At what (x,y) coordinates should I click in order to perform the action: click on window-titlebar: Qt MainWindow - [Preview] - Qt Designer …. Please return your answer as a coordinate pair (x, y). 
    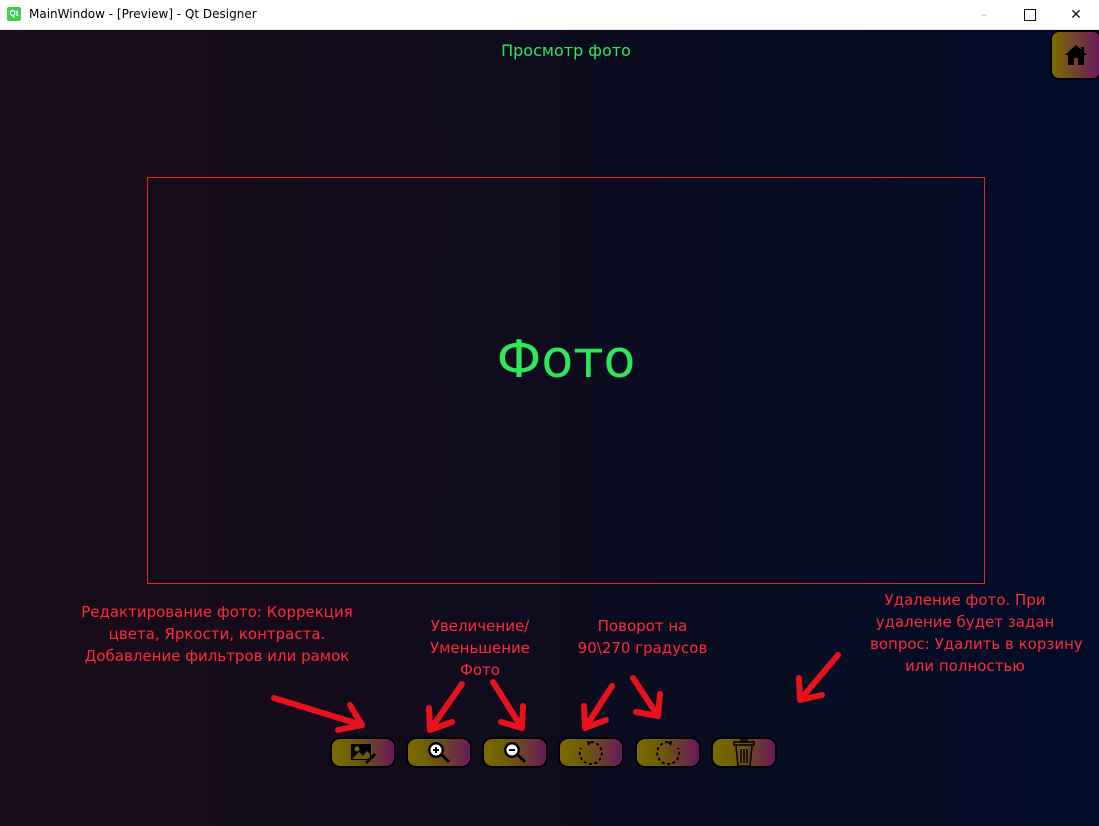
    Looking at the image, I should click on (549, 15).